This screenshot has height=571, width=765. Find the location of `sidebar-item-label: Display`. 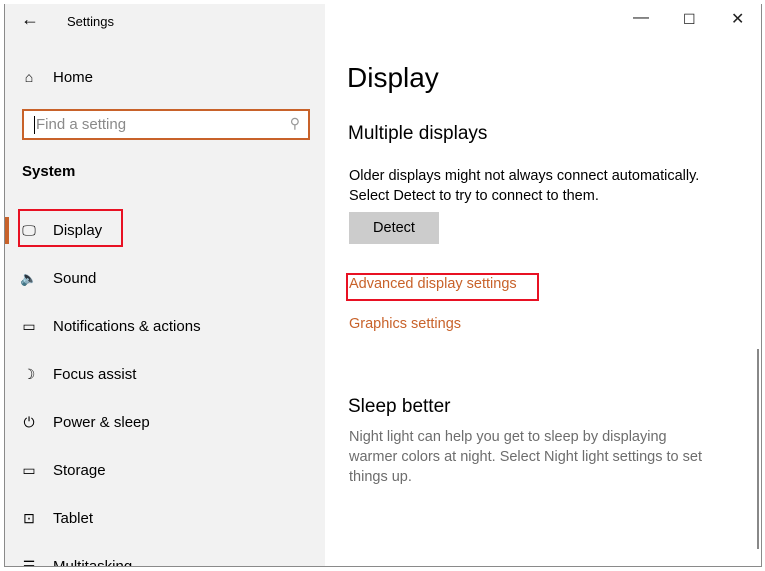

sidebar-item-label: Display is located at coordinates (78, 230).